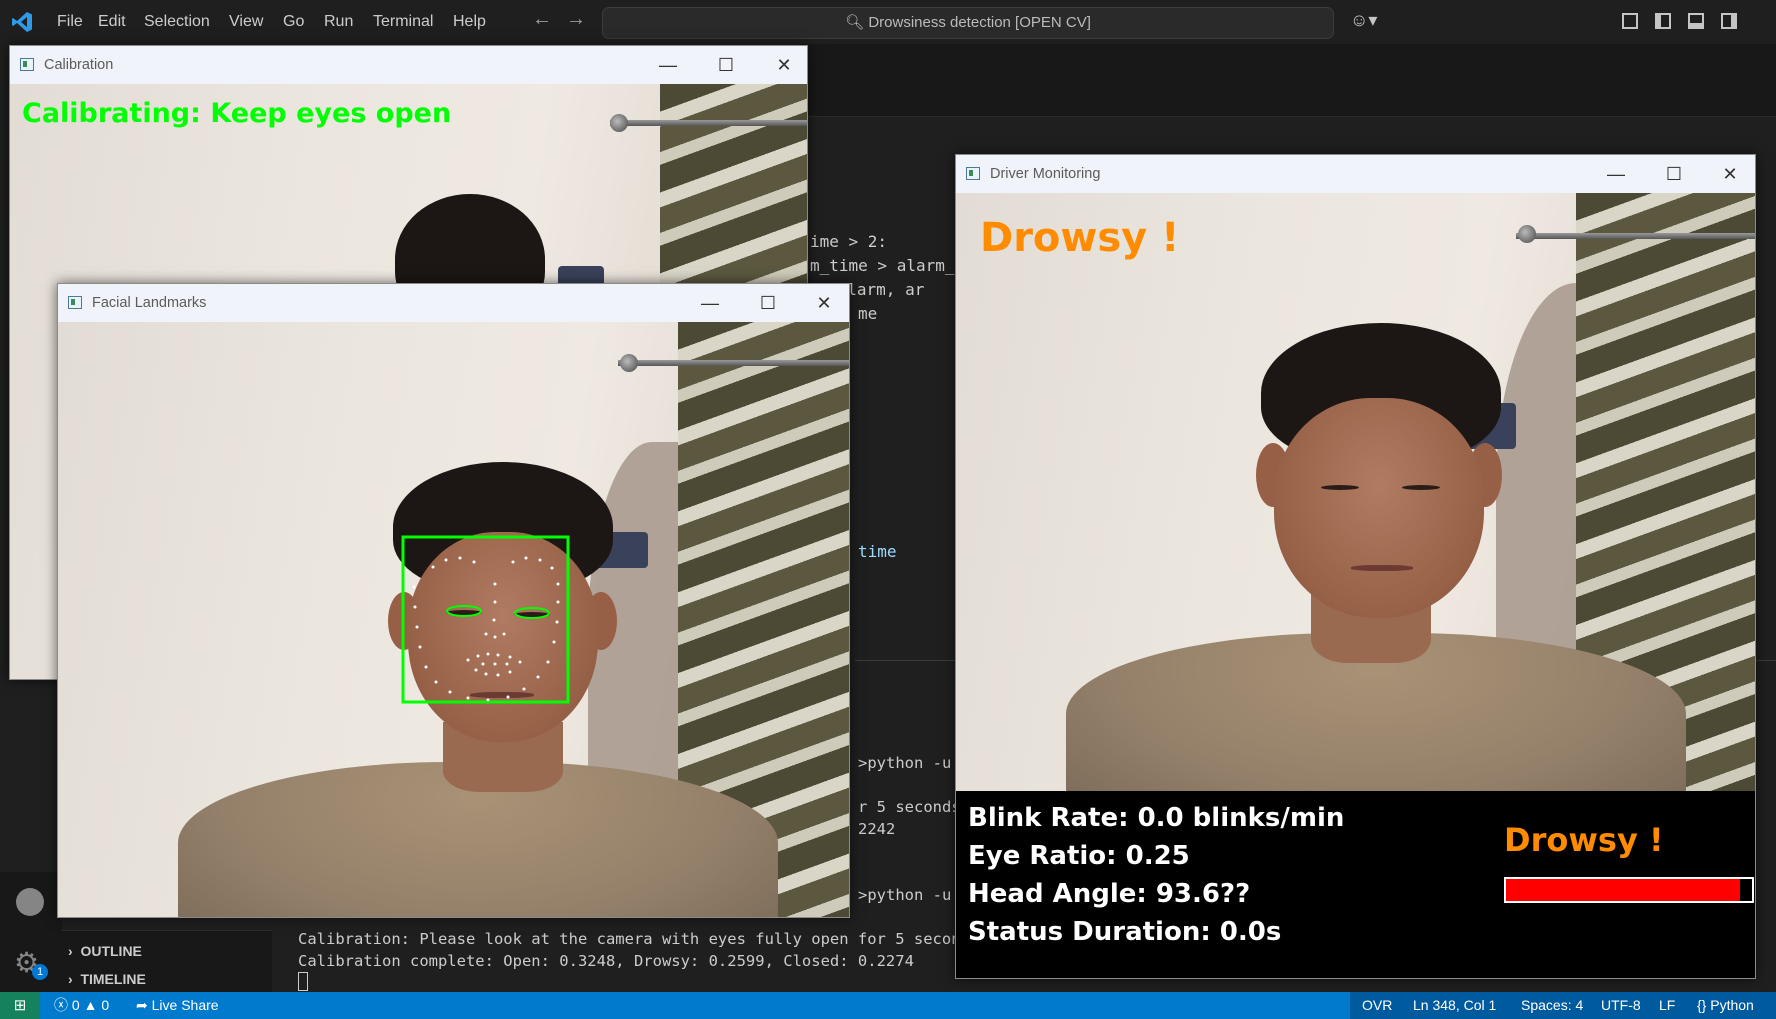  Describe the element at coordinates (1552, 1005) in the screenshot. I see `indentation: Spaces: 4` at that location.